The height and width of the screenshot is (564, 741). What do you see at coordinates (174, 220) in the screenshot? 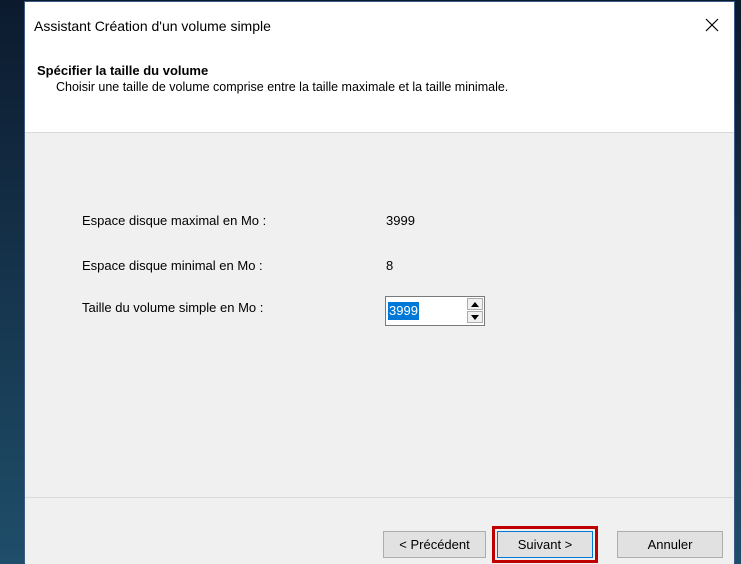
I see `max-space-label: Espace disque maximal en Mo :` at bounding box center [174, 220].